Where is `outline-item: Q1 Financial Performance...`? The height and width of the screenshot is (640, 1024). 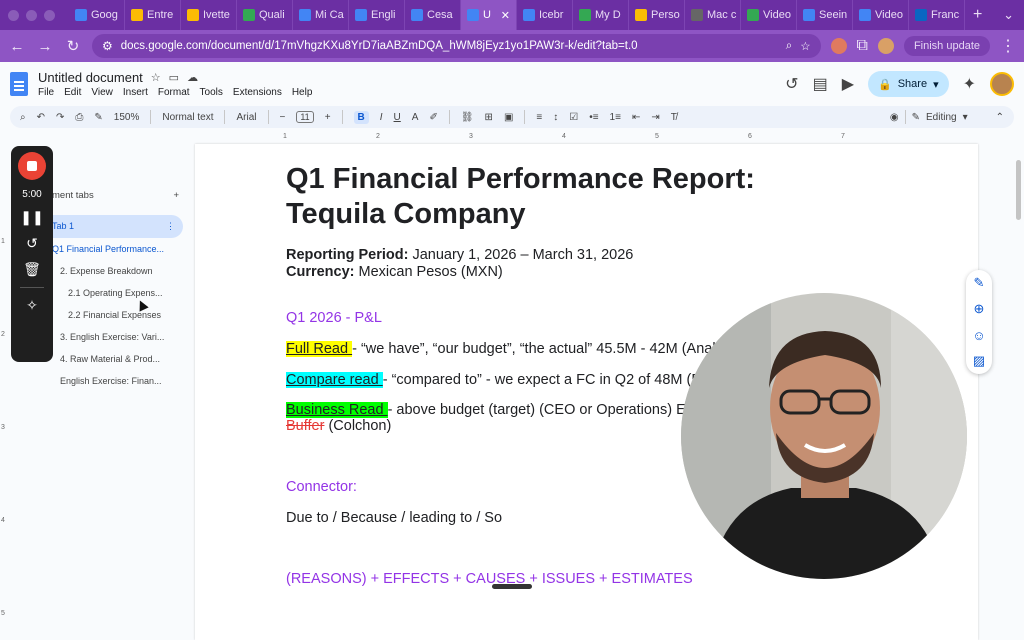
outline-item: Q1 Financial Performance... is located at coordinates (115, 249).